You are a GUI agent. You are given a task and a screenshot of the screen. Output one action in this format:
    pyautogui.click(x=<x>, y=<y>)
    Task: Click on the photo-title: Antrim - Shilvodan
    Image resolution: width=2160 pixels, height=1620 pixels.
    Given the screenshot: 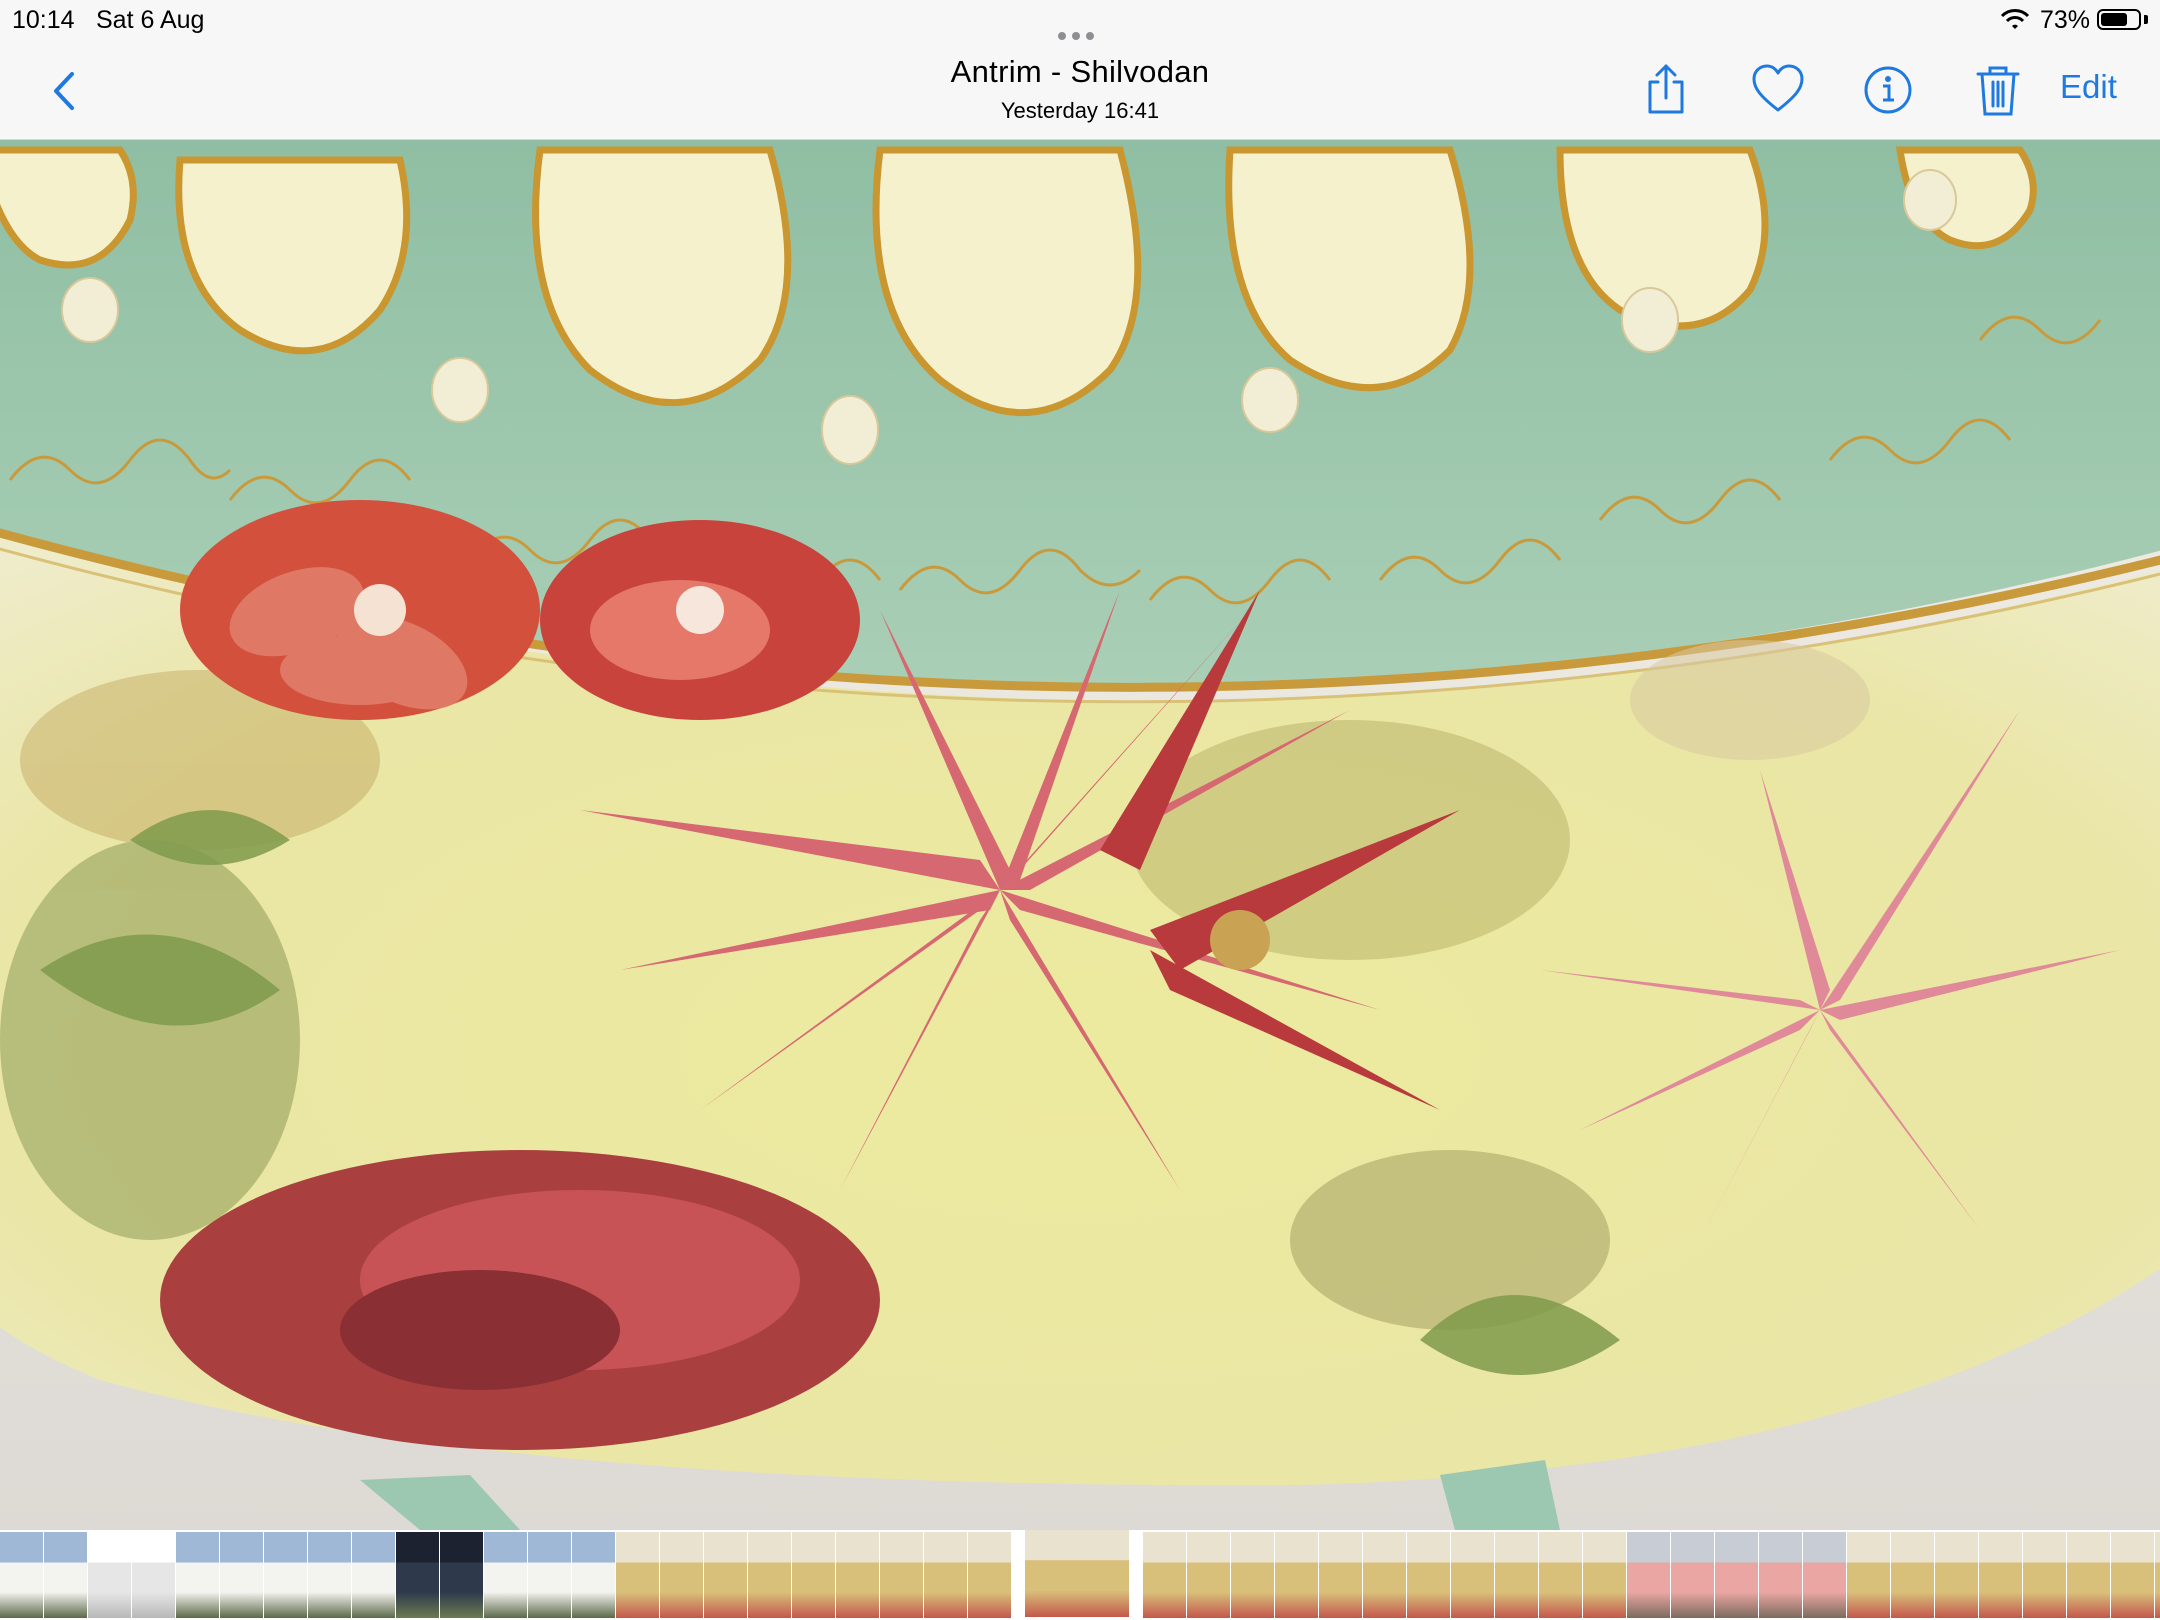 What is the action you would take?
    pyautogui.click(x=1080, y=71)
    